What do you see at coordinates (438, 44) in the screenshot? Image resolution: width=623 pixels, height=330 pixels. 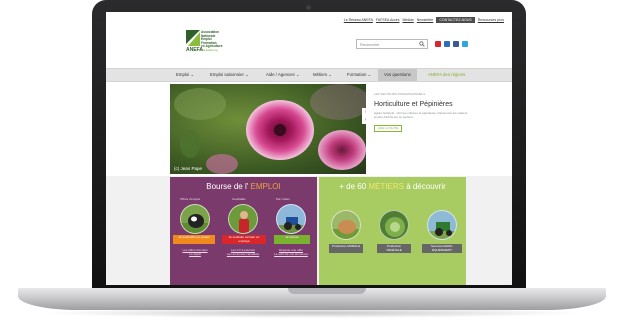 I see `youtube-icon` at bounding box center [438, 44].